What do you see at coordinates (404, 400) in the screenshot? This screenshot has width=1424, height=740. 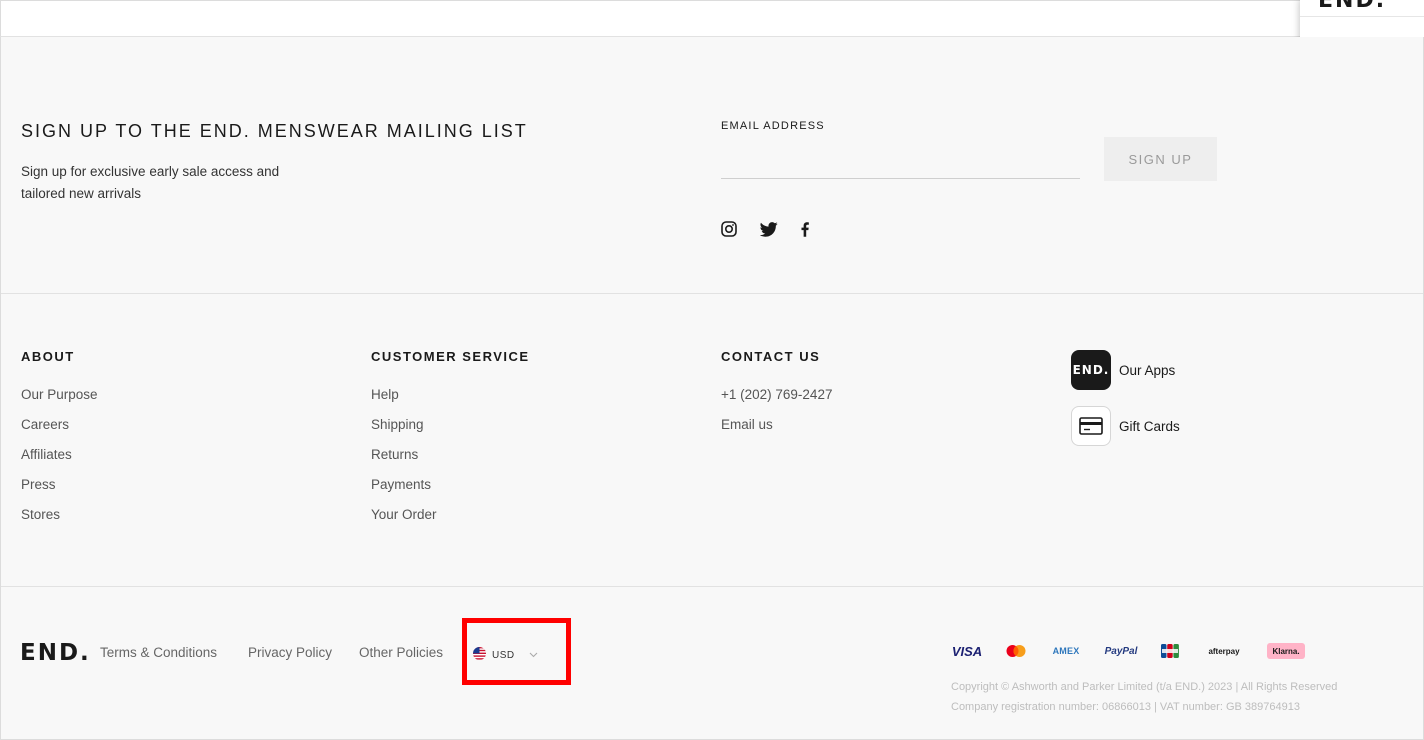 I see `customer-service-link: Help` at bounding box center [404, 400].